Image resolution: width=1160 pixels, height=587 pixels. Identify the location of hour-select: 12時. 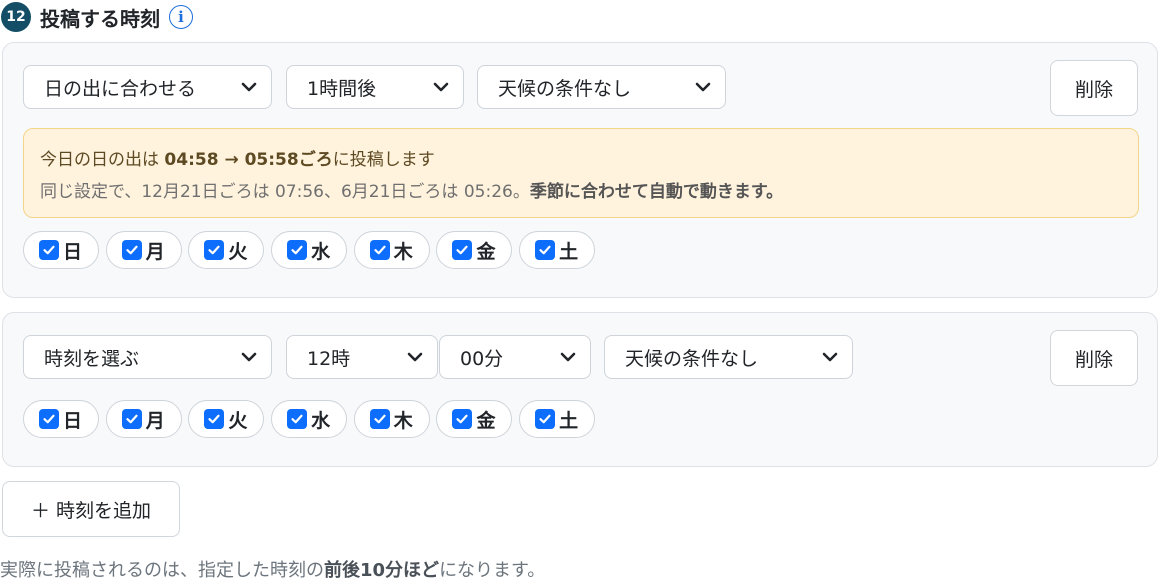
(362, 357).